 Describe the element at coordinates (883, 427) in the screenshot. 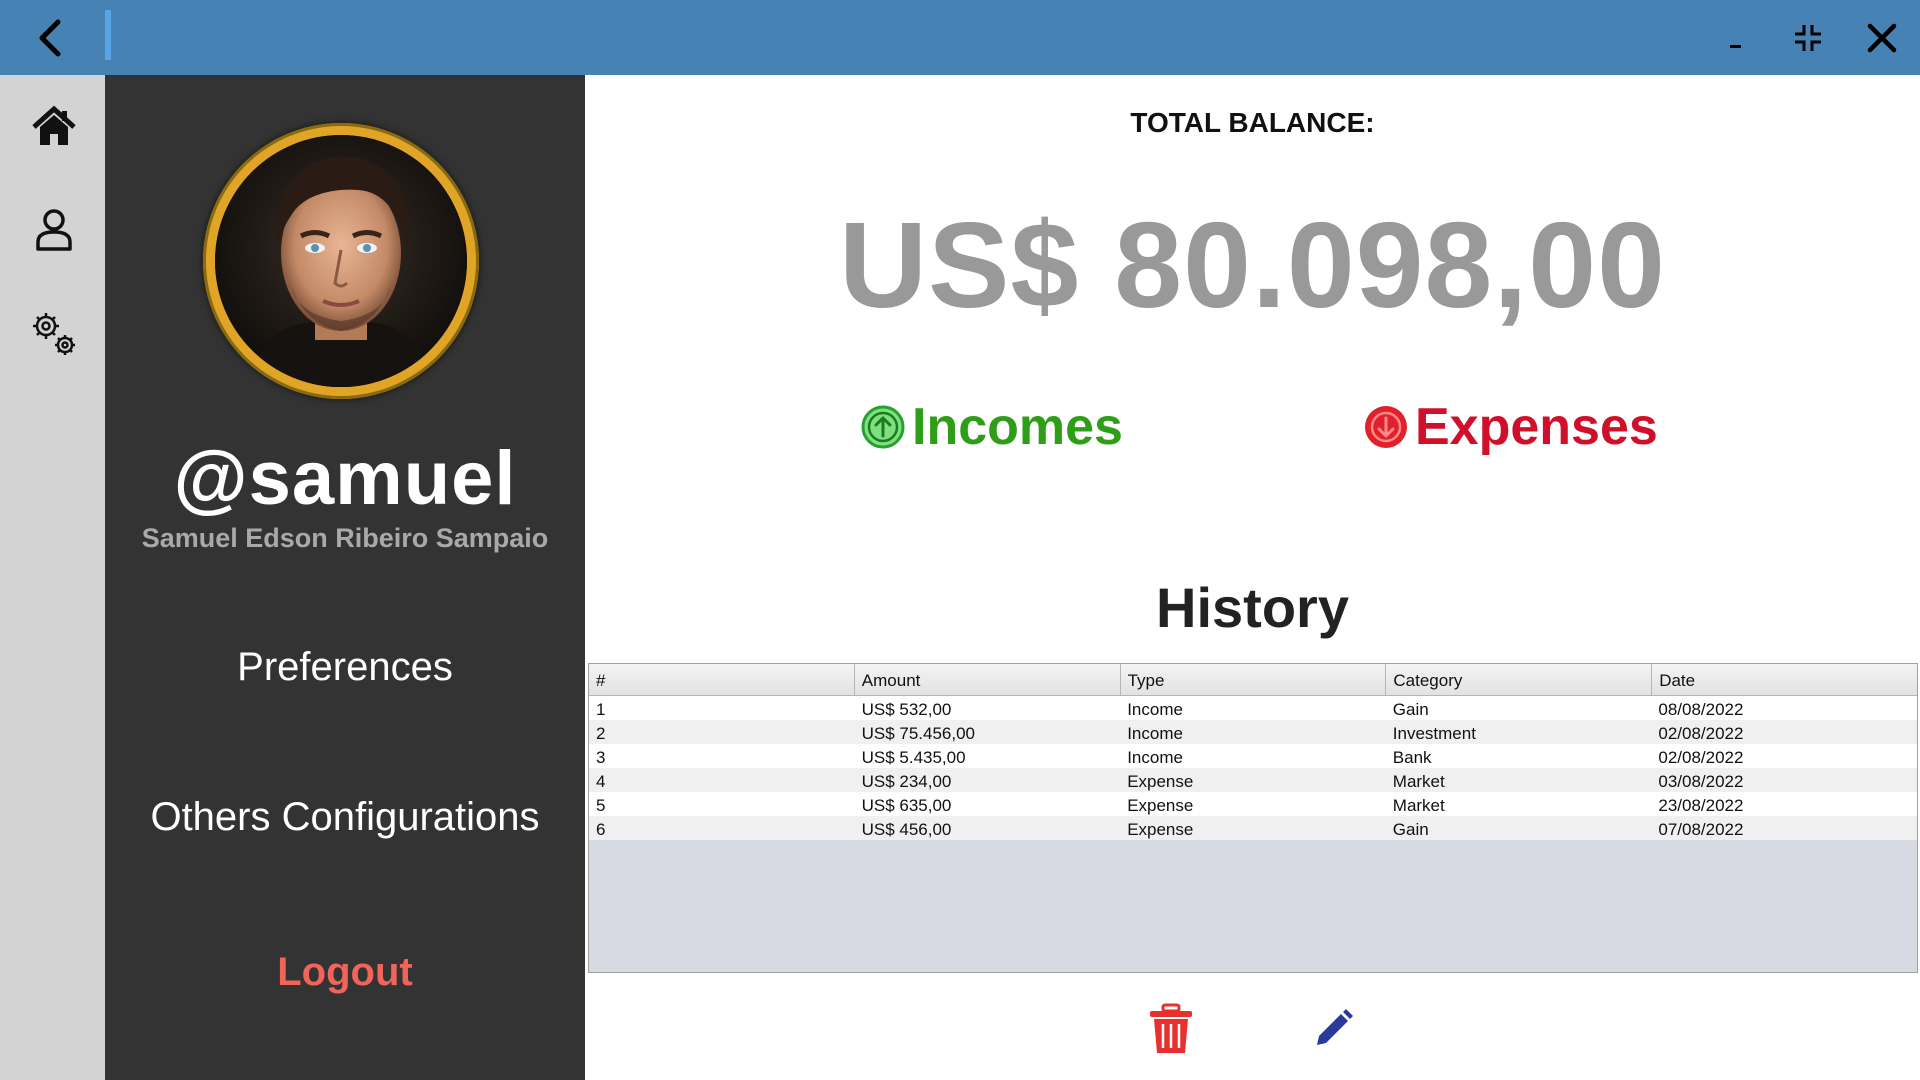

I see `arrow-up-circle-icon` at that location.